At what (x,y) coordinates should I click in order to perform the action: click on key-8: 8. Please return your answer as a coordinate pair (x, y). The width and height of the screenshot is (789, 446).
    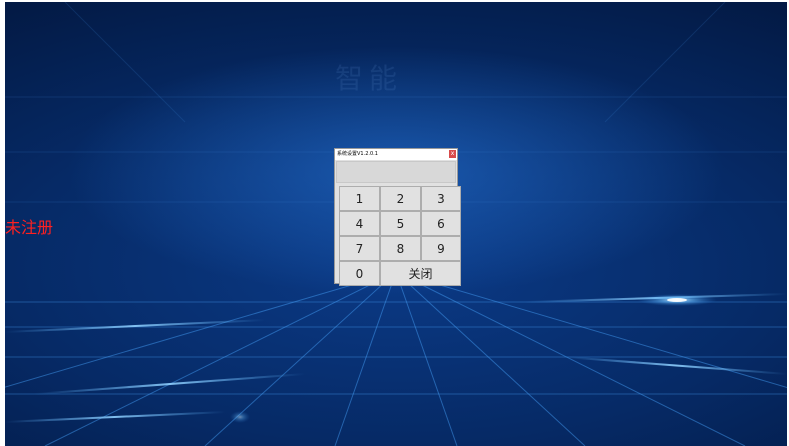
    Looking at the image, I should click on (400, 248).